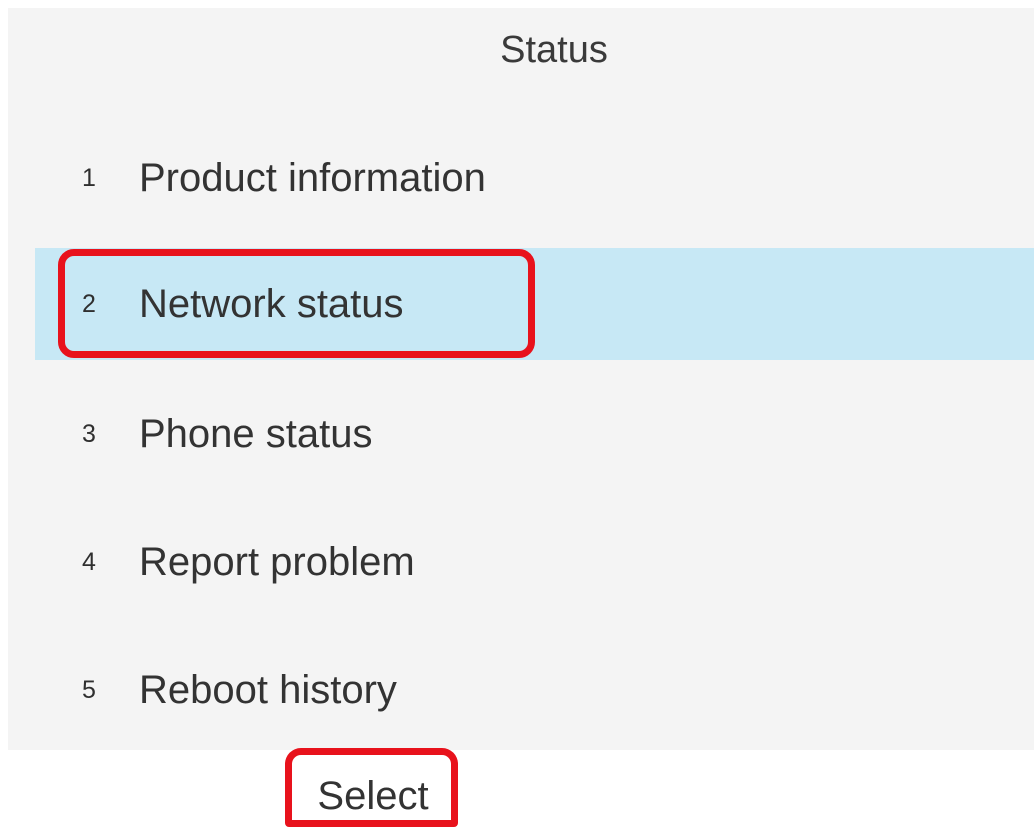  What do you see at coordinates (517, 788) in the screenshot?
I see `softkey-bar: Select` at bounding box center [517, 788].